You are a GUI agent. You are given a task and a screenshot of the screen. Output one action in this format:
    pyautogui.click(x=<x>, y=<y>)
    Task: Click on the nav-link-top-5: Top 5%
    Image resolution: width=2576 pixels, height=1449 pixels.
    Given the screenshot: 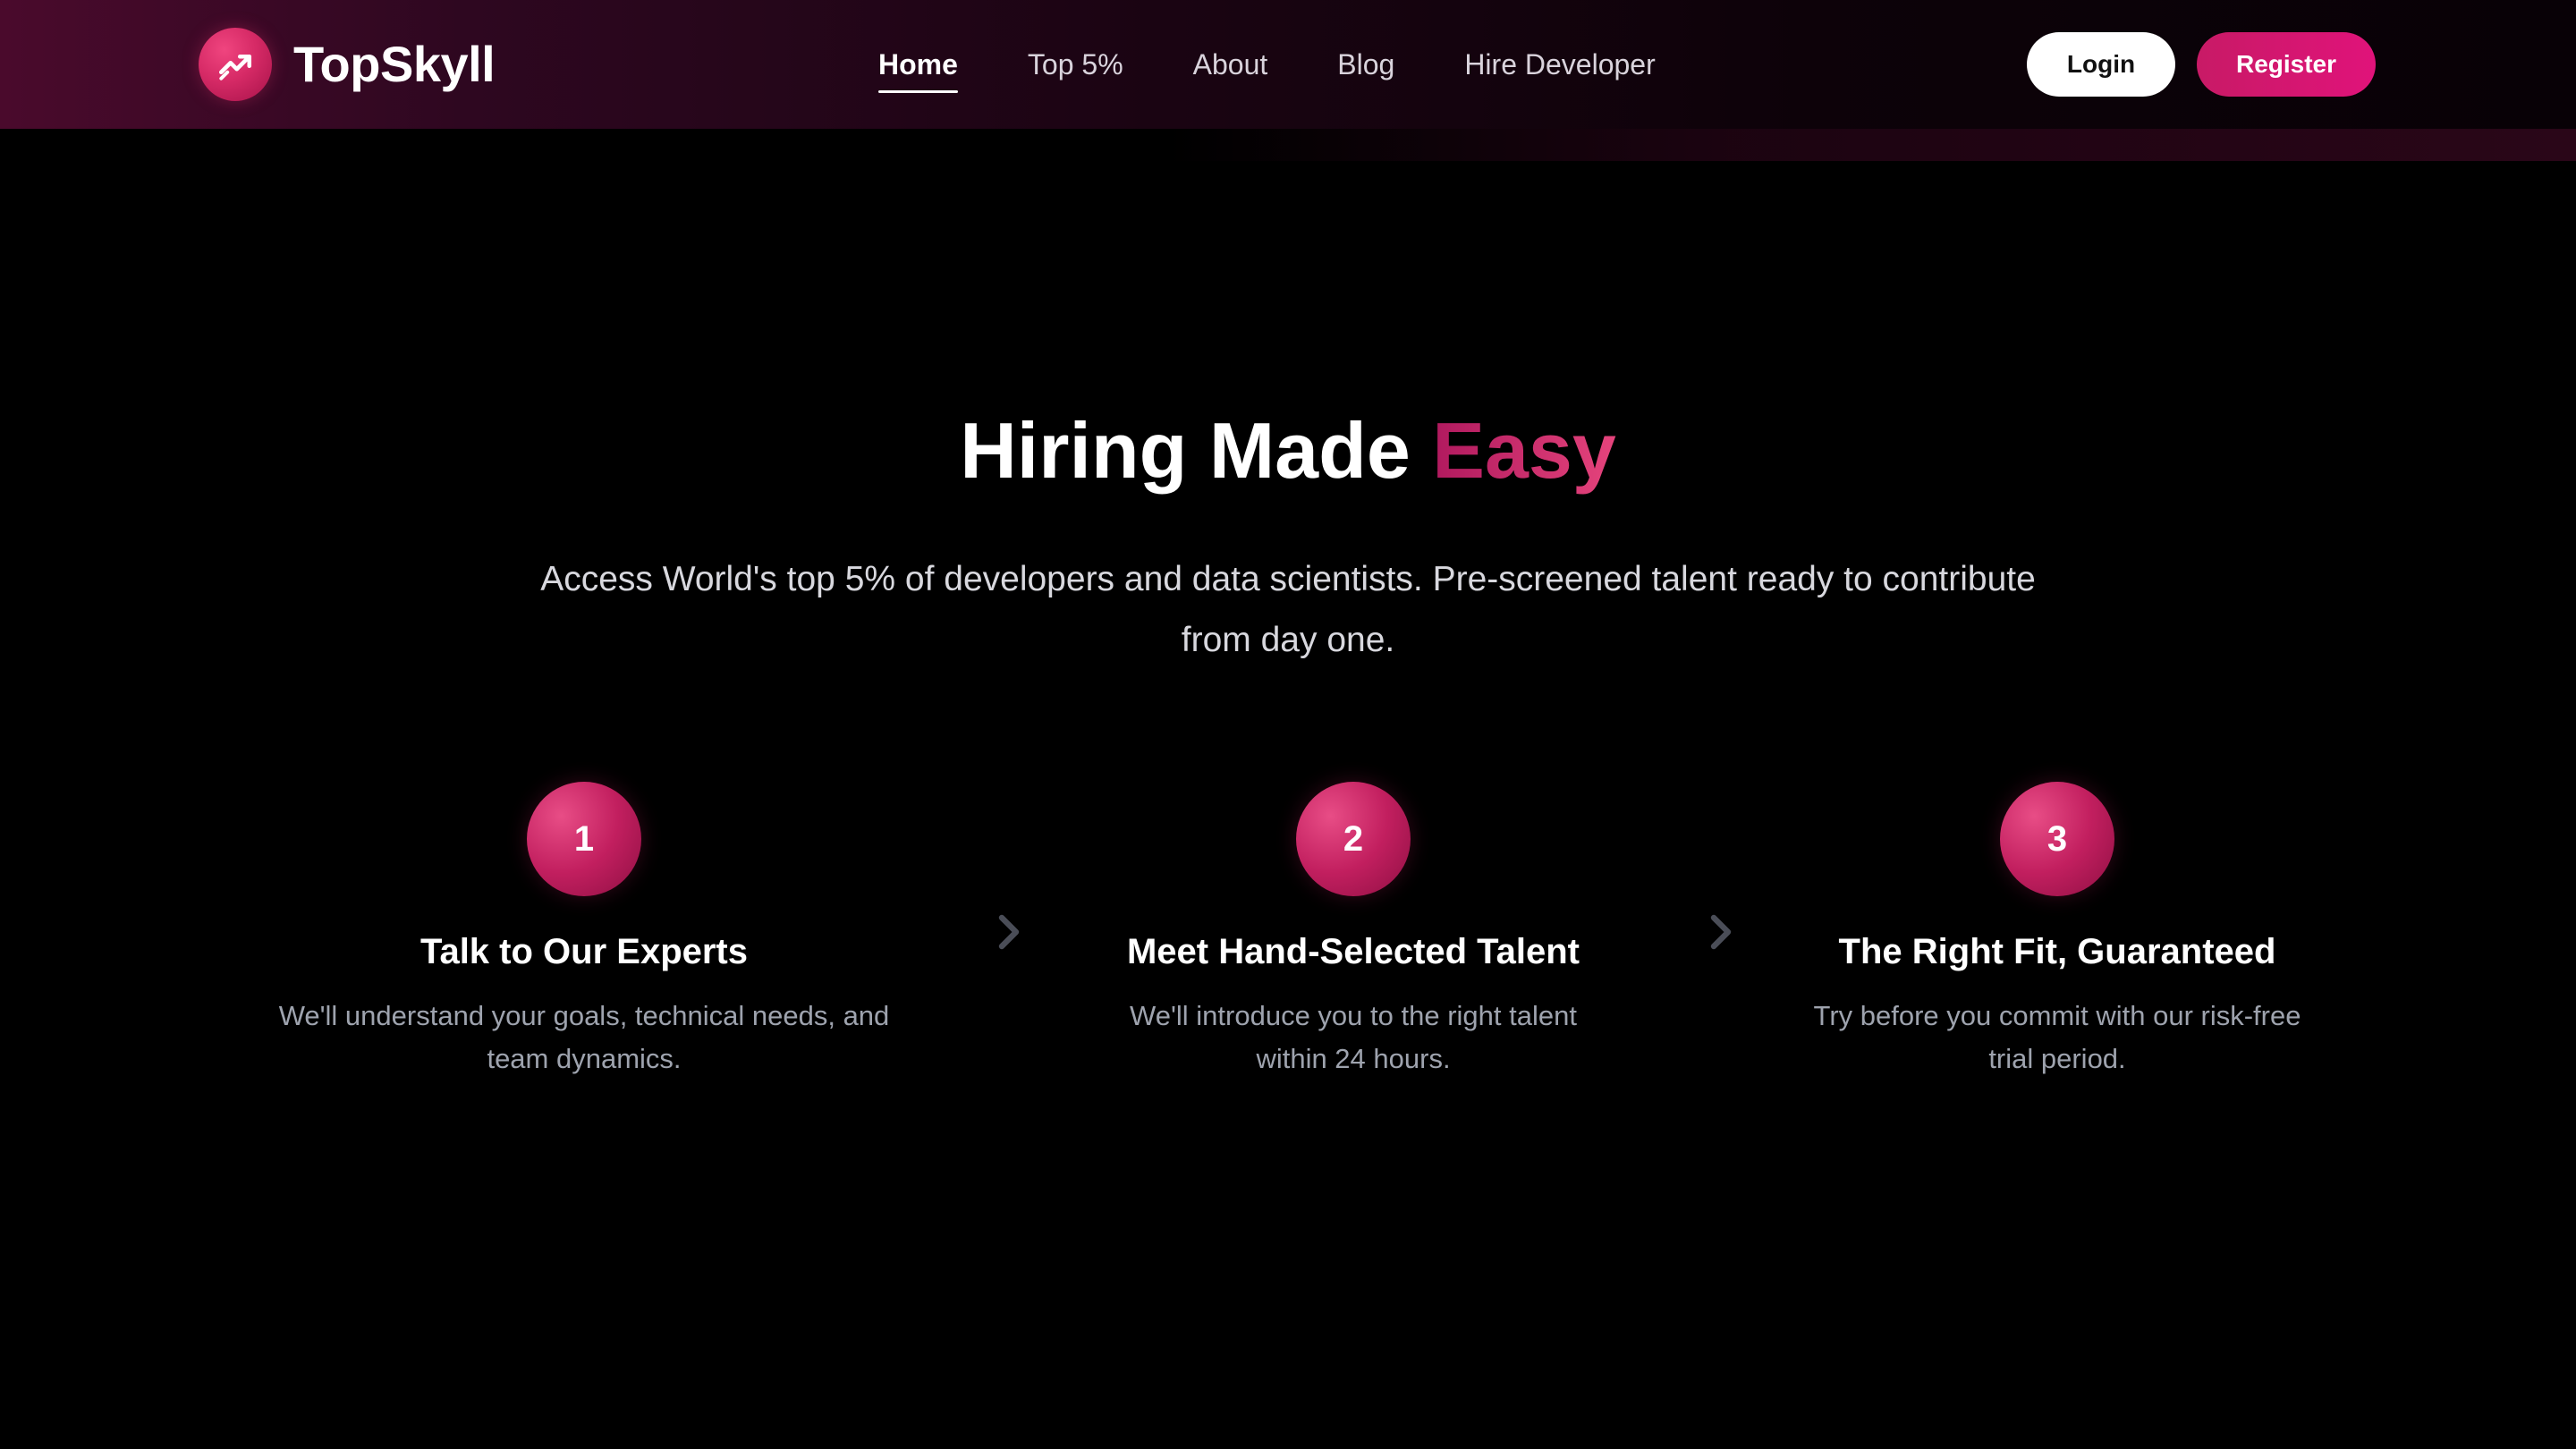 What is the action you would take?
    pyautogui.click(x=1075, y=64)
    